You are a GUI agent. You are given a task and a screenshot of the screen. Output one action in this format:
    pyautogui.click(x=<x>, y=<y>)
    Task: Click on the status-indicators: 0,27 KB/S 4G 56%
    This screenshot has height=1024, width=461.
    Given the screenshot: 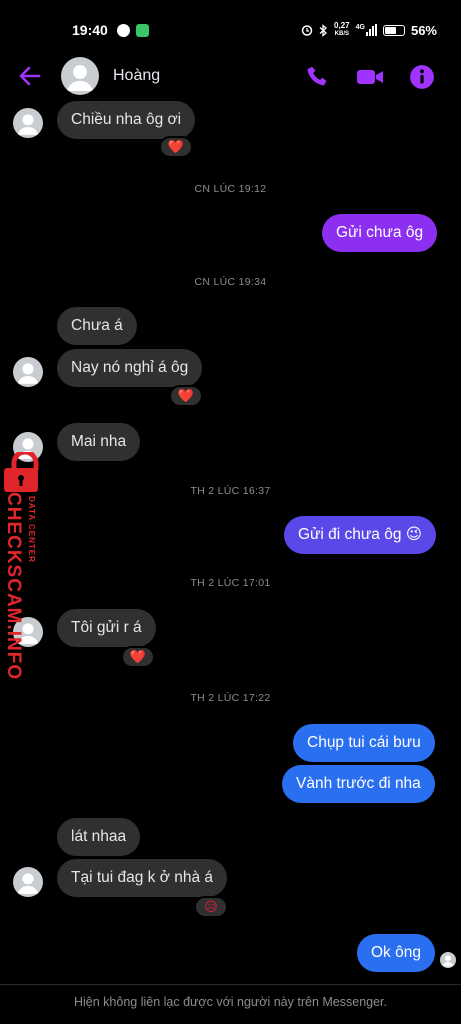 What is the action you would take?
    pyautogui.click(x=369, y=30)
    